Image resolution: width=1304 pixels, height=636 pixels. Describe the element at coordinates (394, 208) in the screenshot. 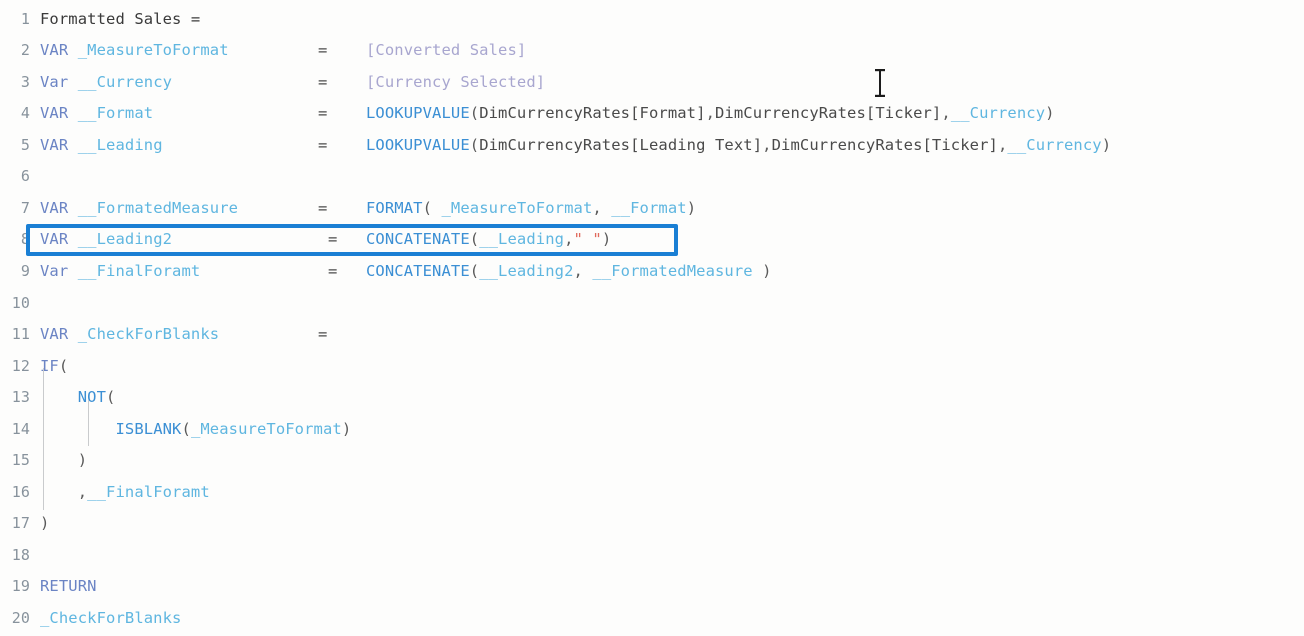

I see `token: FORMAT` at that location.